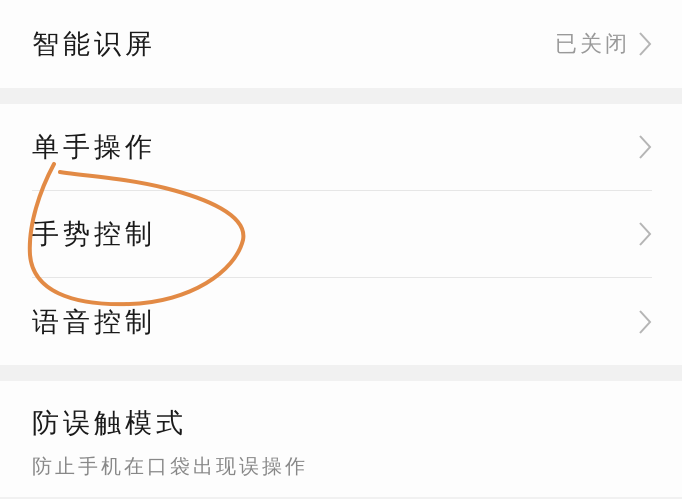 Image resolution: width=682 pixels, height=499 pixels. What do you see at coordinates (335, 147) in the screenshot?
I see `setting-title: 单手操作` at bounding box center [335, 147].